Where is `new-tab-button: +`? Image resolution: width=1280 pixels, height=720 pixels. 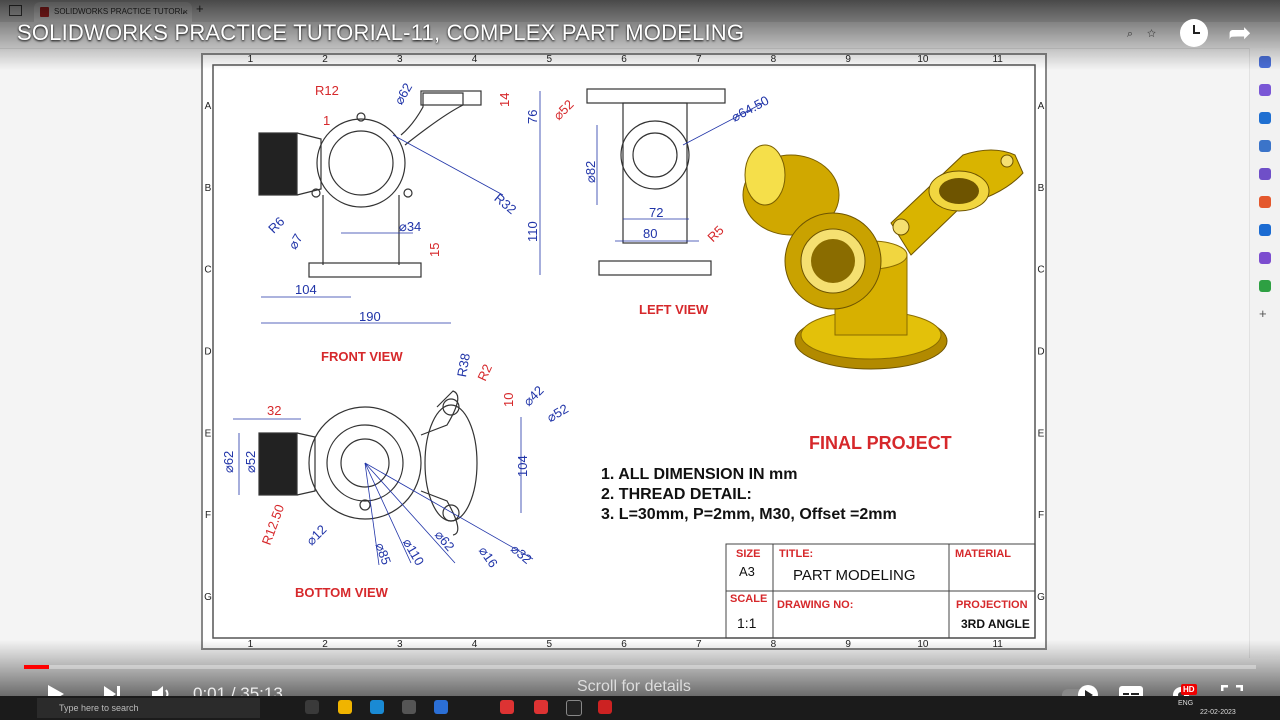 new-tab-button: + is located at coordinates (200, 8).